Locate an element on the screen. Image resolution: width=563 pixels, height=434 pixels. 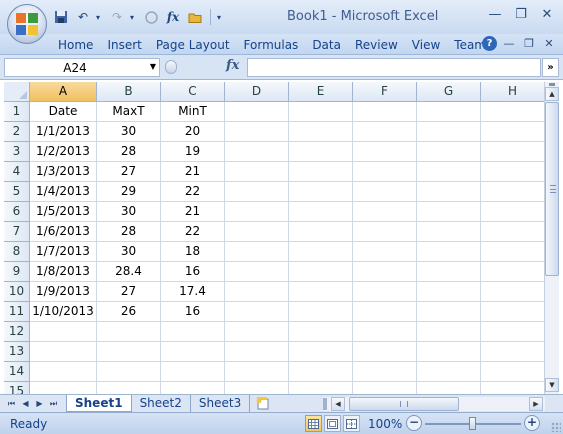
save-icon is located at coordinates (61, 17).